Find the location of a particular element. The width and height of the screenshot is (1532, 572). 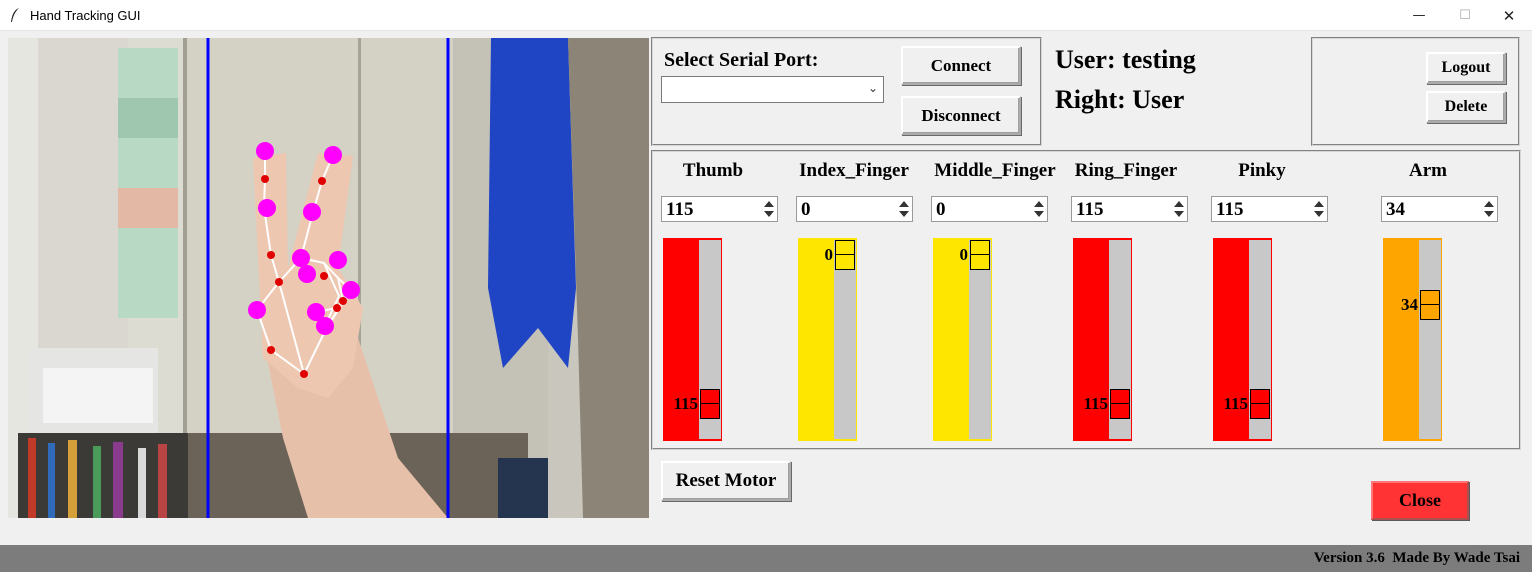

maximize-button: ☐ is located at coordinates (1465, 15).